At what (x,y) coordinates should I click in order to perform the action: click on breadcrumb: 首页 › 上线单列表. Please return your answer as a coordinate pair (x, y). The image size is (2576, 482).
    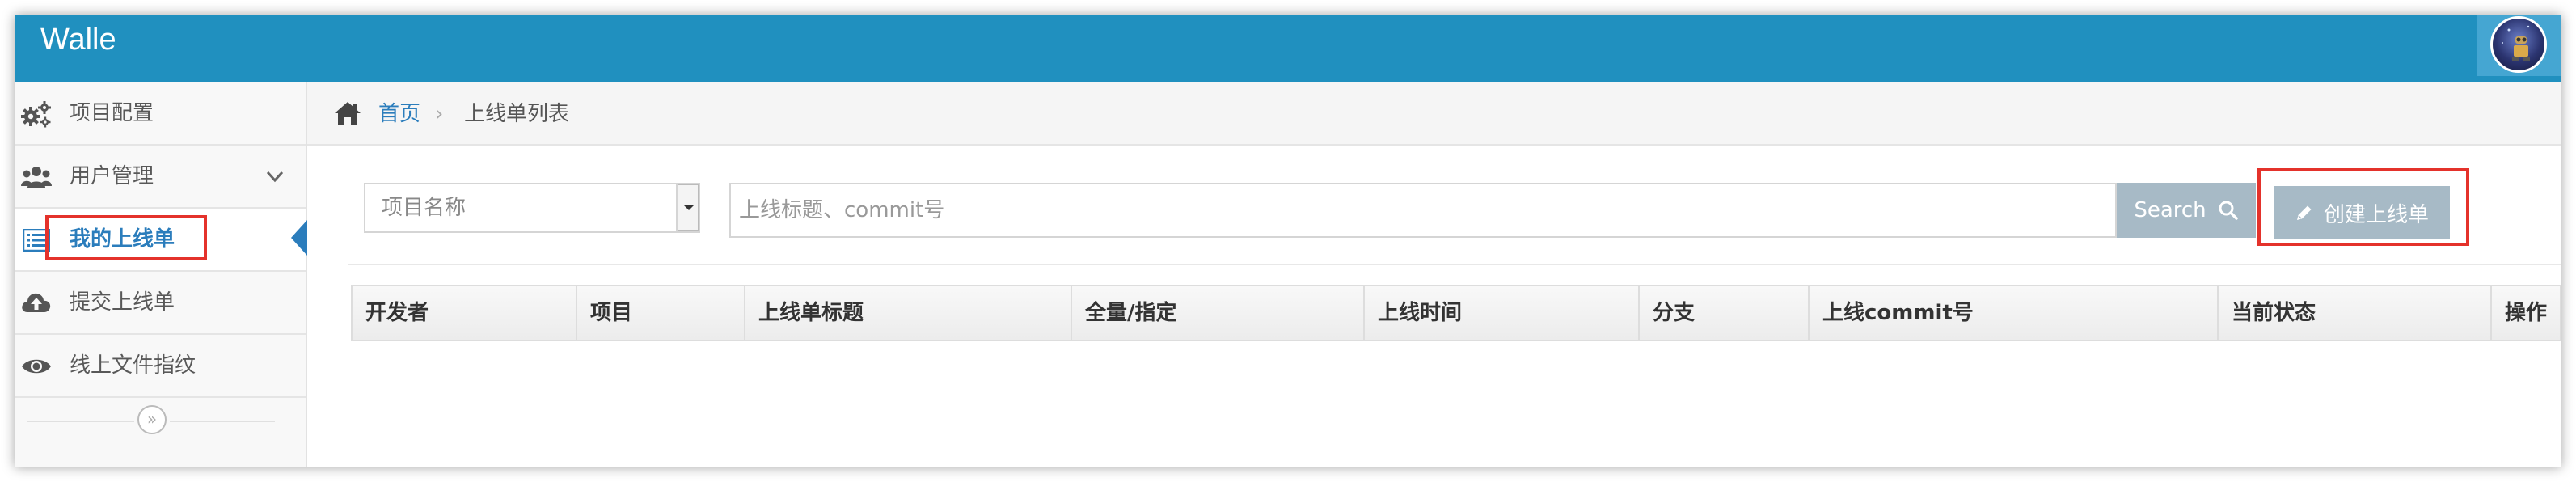
    Looking at the image, I should click on (1434, 114).